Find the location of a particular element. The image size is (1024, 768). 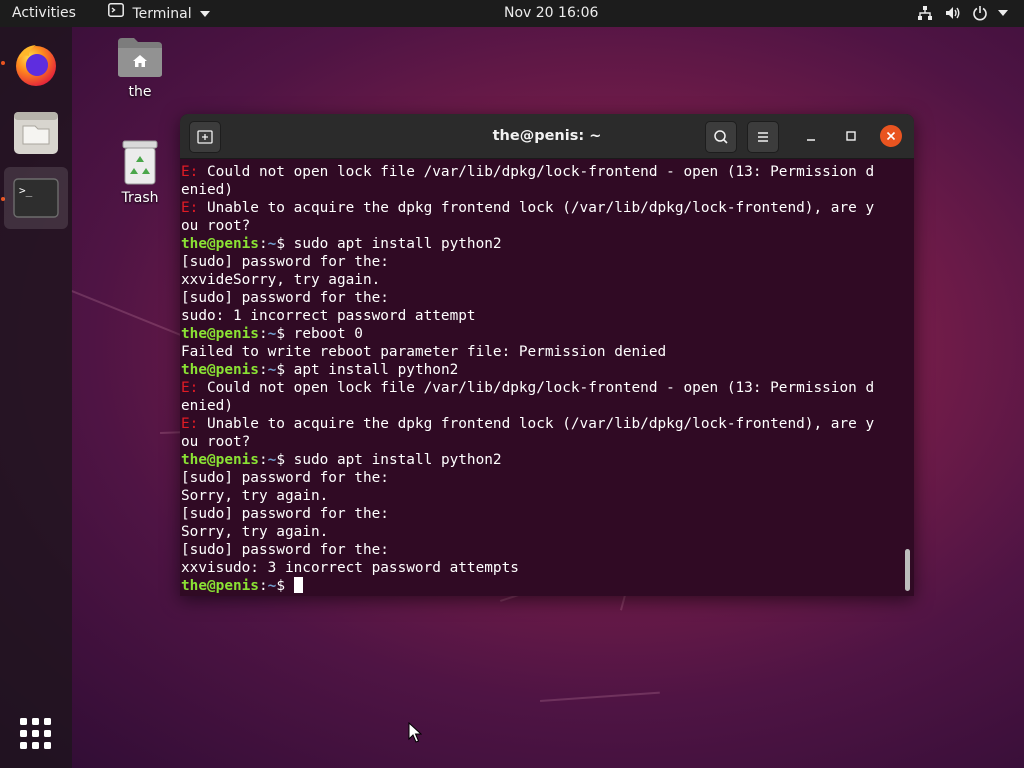

app-grid-icon is located at coordinates (35, 733).